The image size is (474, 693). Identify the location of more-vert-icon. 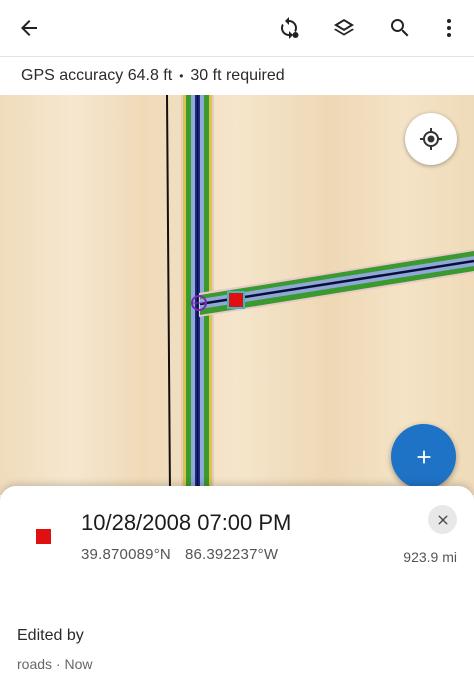
(449, 28).